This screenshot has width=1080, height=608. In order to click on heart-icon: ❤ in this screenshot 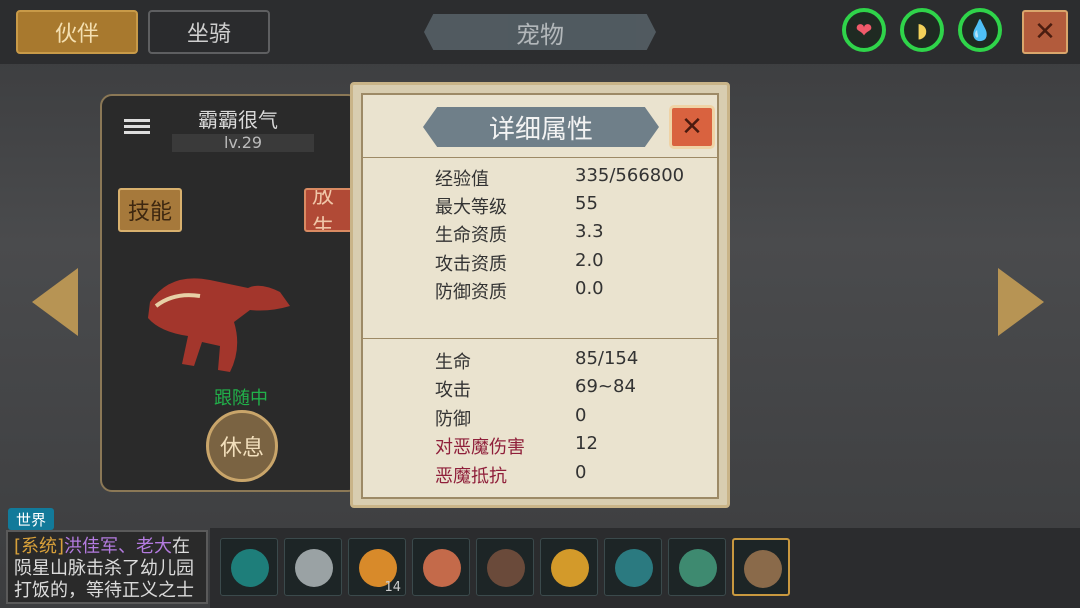, I will do `click(864, 30)`.